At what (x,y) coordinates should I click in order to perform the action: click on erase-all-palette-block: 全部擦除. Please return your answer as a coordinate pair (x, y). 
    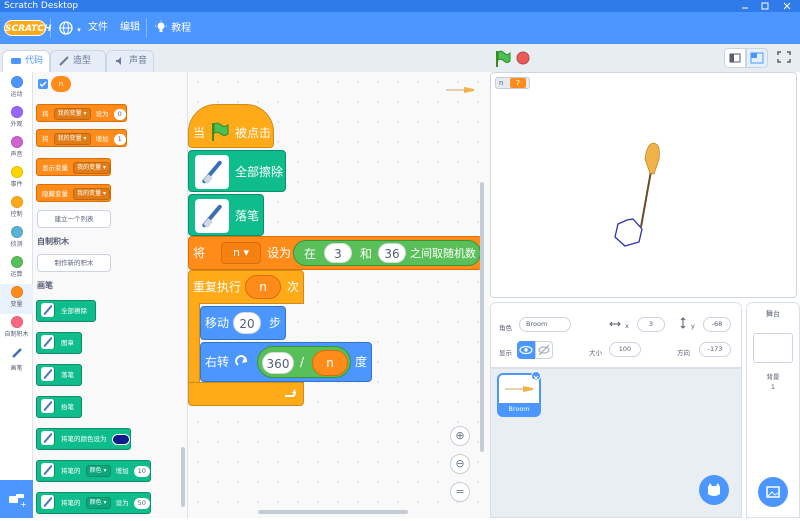
    Looking at the image, I should click on (66, 311).